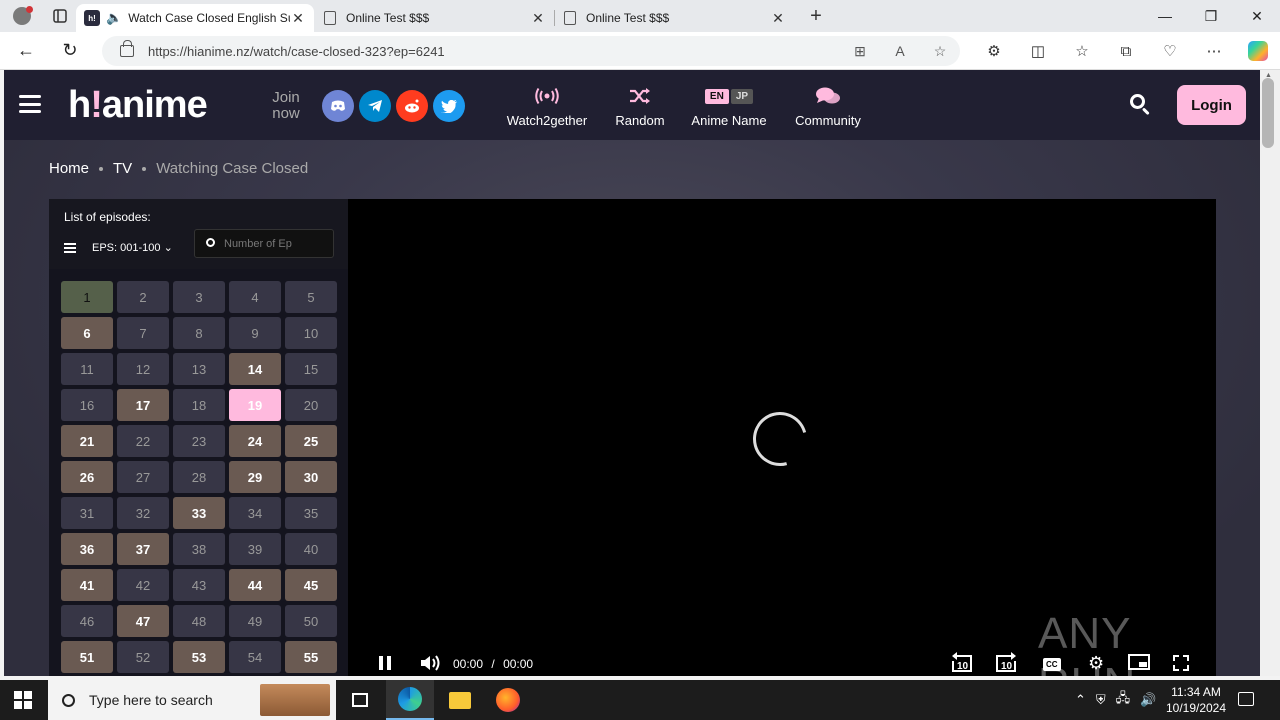 The image size is (1280, 720). What do you see at coordinates (1258, 51) in the screenshot?
I see `copilot-icon` at bounding box center [1258, 51].